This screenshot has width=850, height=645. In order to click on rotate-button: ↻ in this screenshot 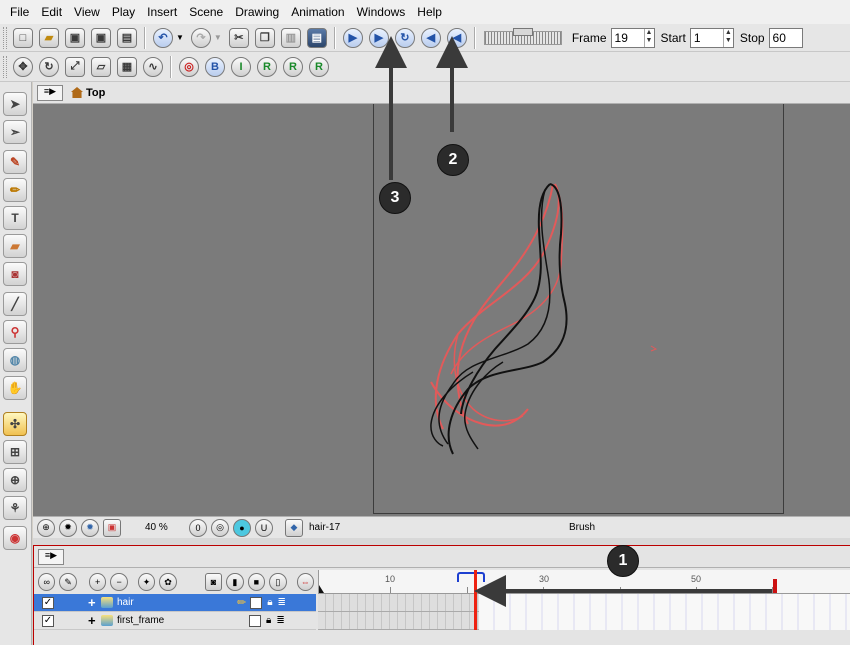, I will do `click(49, 67)`.